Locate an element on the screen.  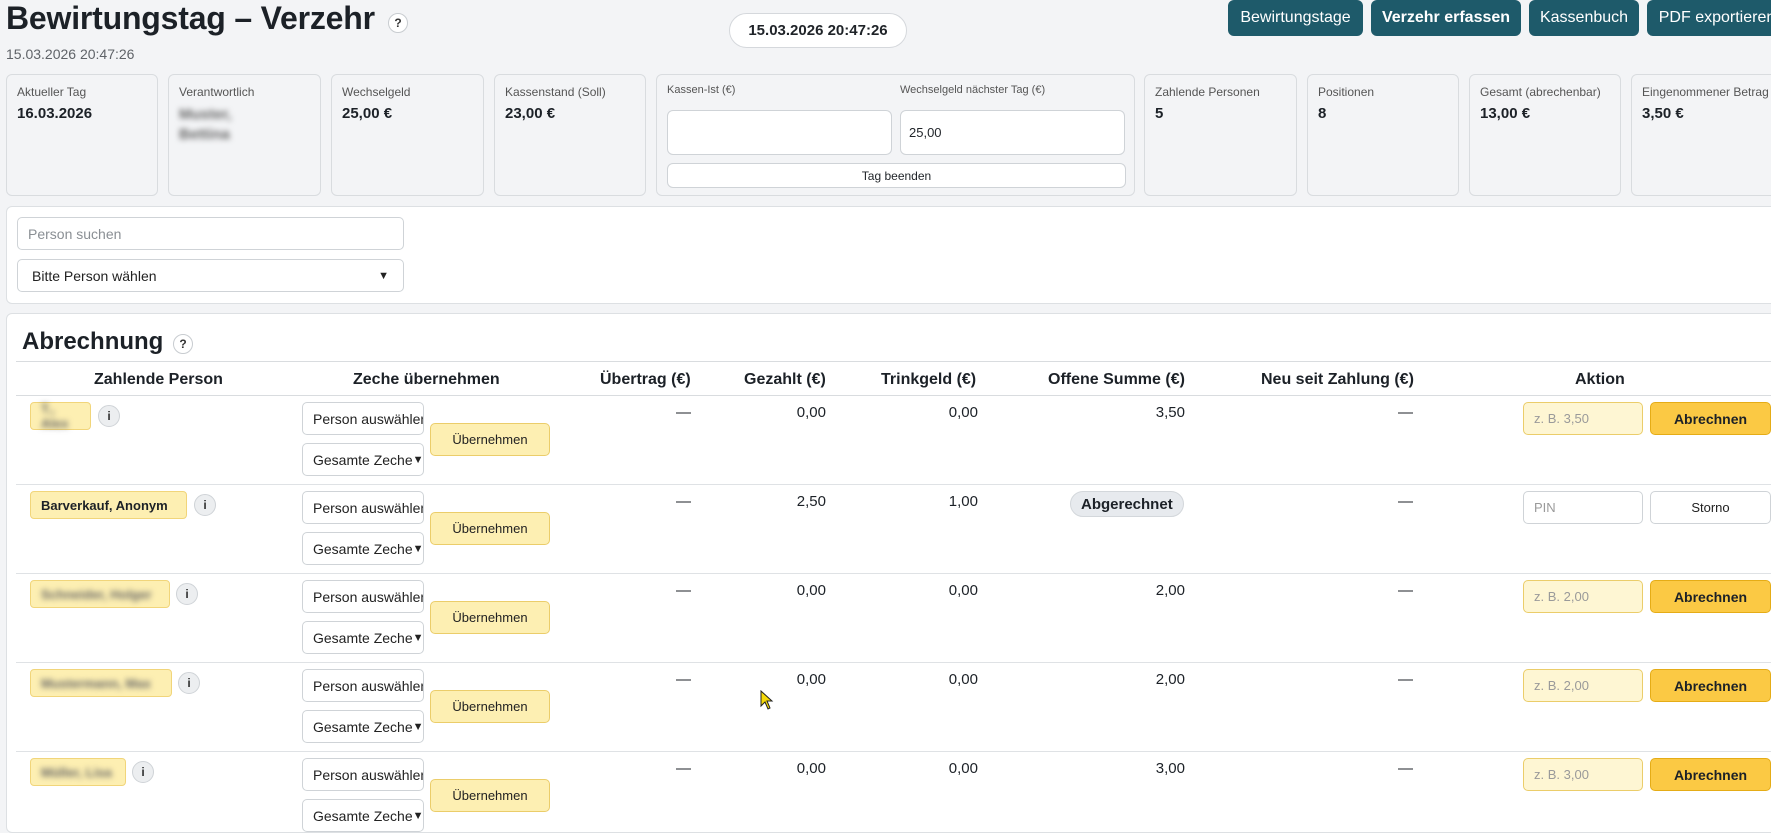
page-title: Bewirtungstag – Verzehr is located at coordinates (190, 18).